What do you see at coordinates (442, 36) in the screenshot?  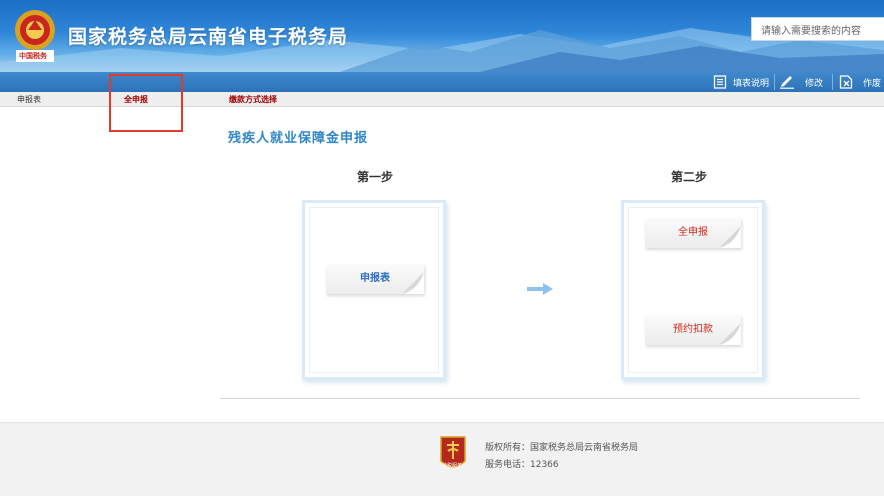 I see `header-banner: 中国税务 国家税务总局云南省电子税务局` at bounding box center [442, 36].